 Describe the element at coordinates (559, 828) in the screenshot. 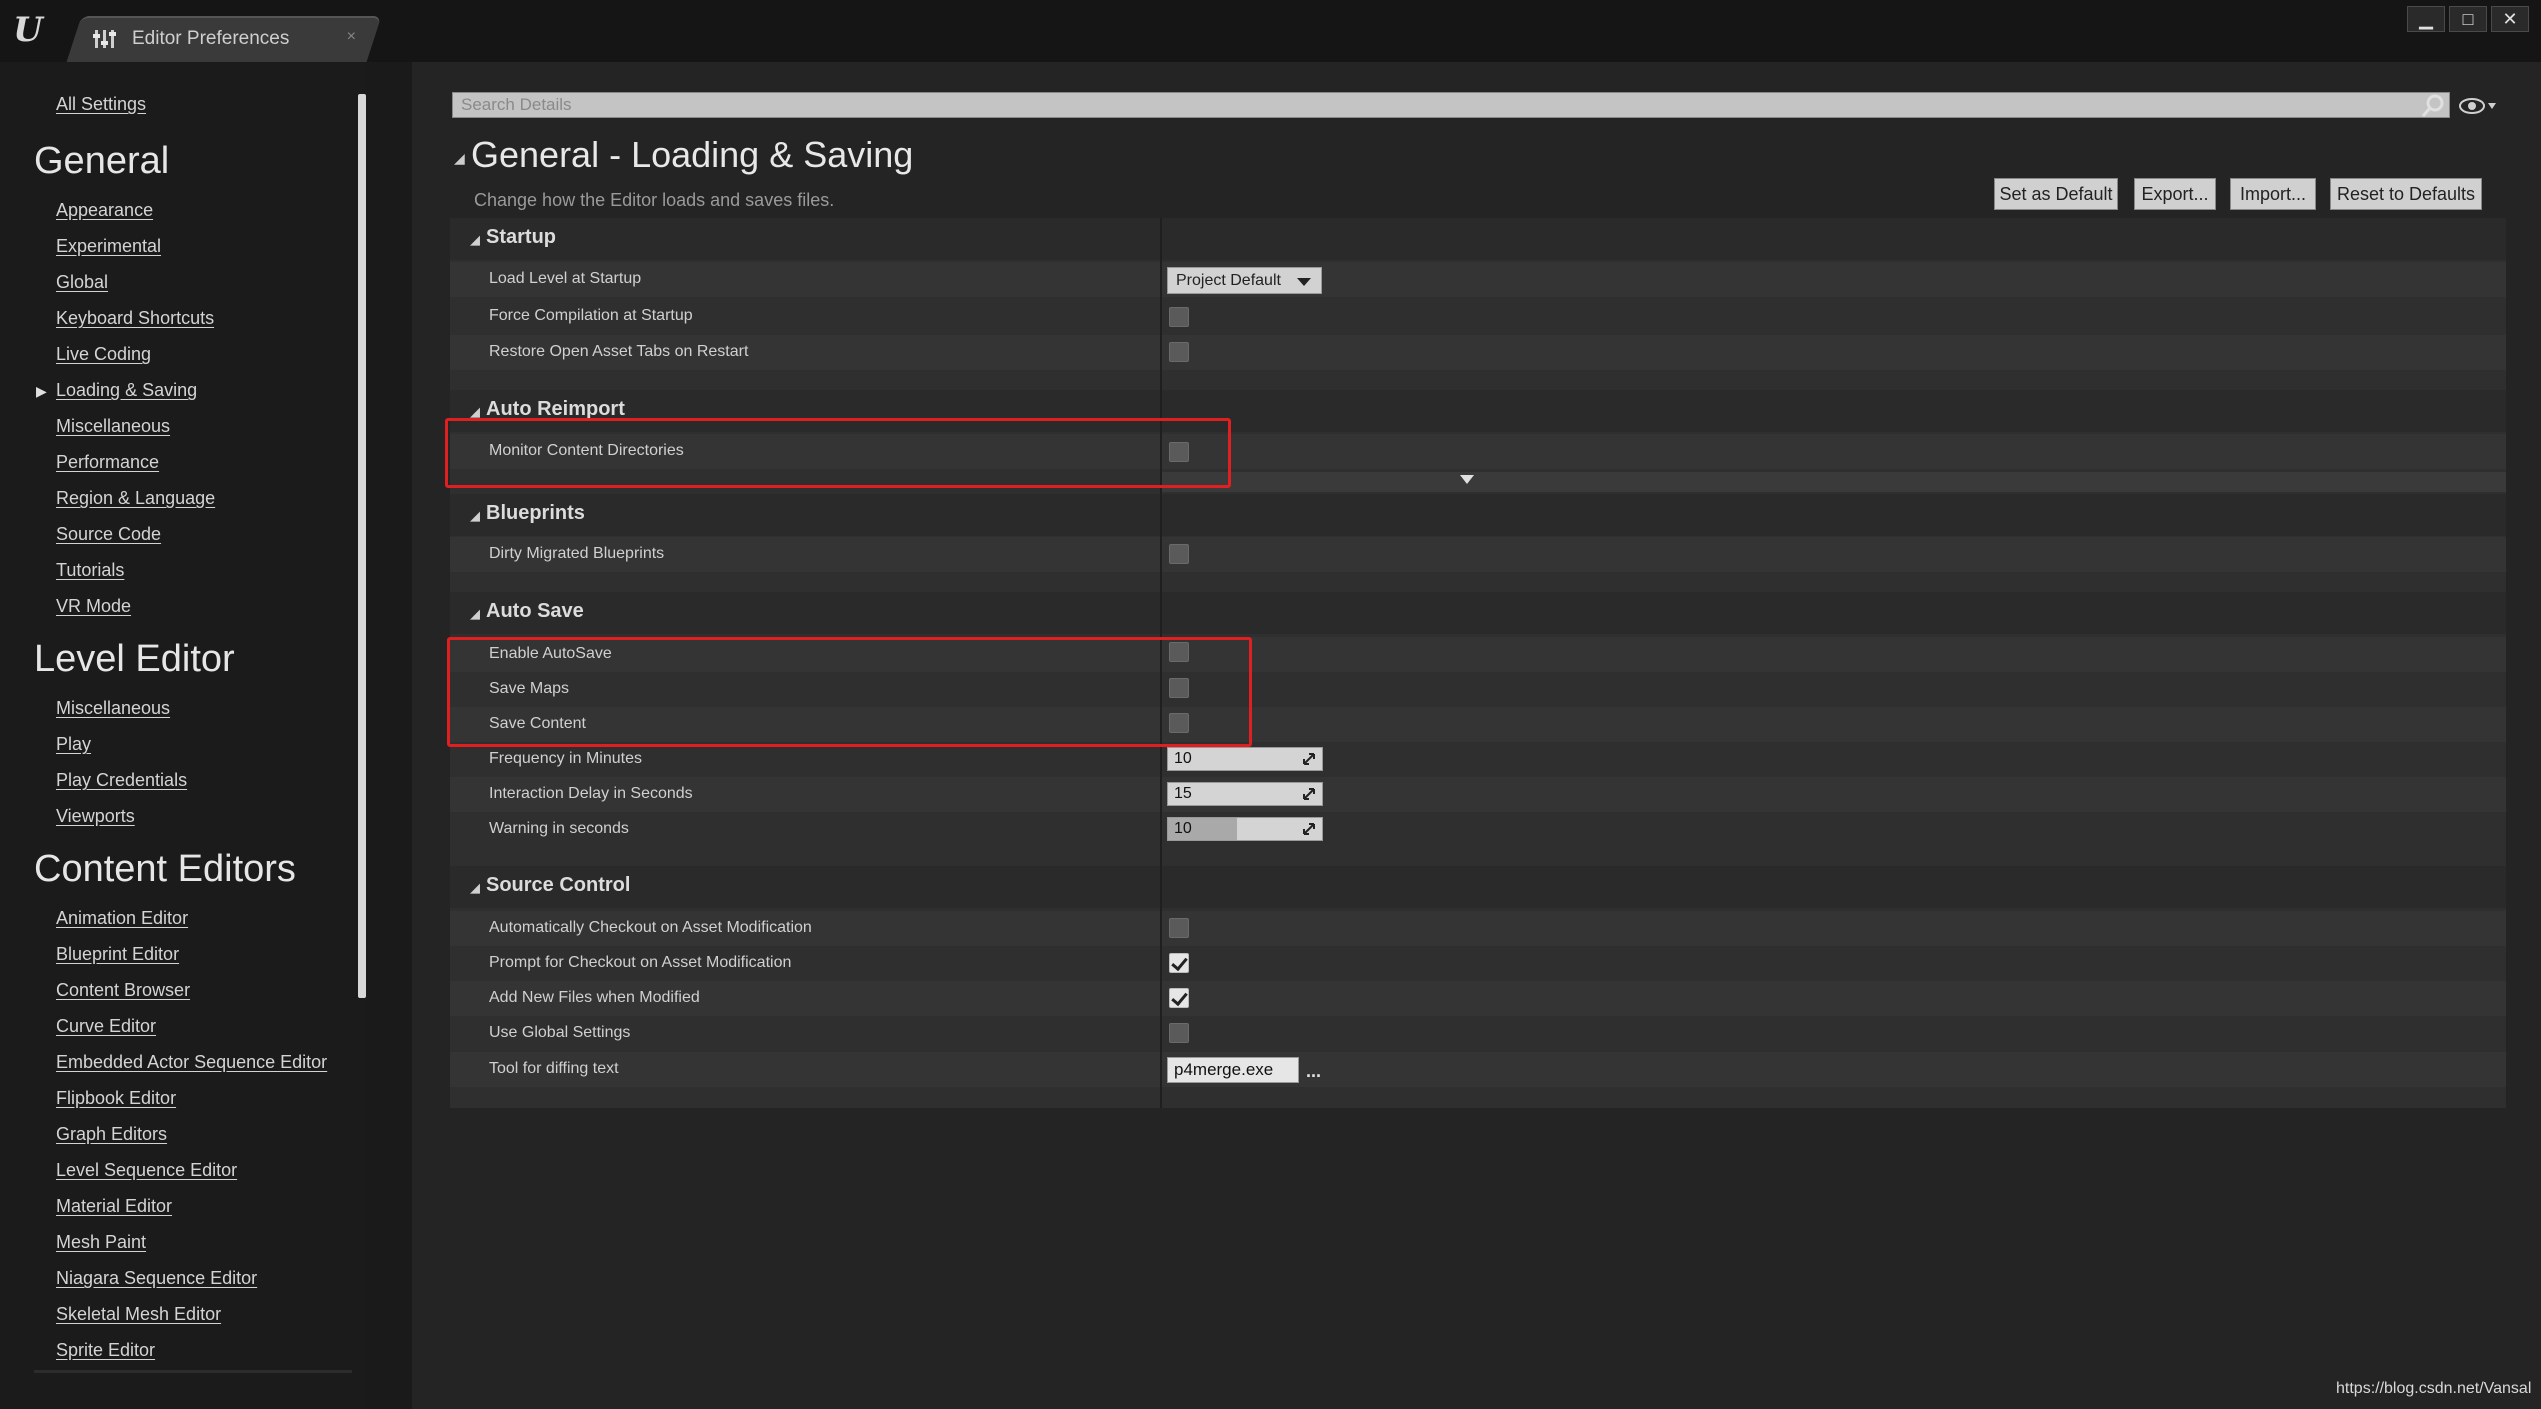

I see `warning-seconds-label: Warning in seconds` at that location.